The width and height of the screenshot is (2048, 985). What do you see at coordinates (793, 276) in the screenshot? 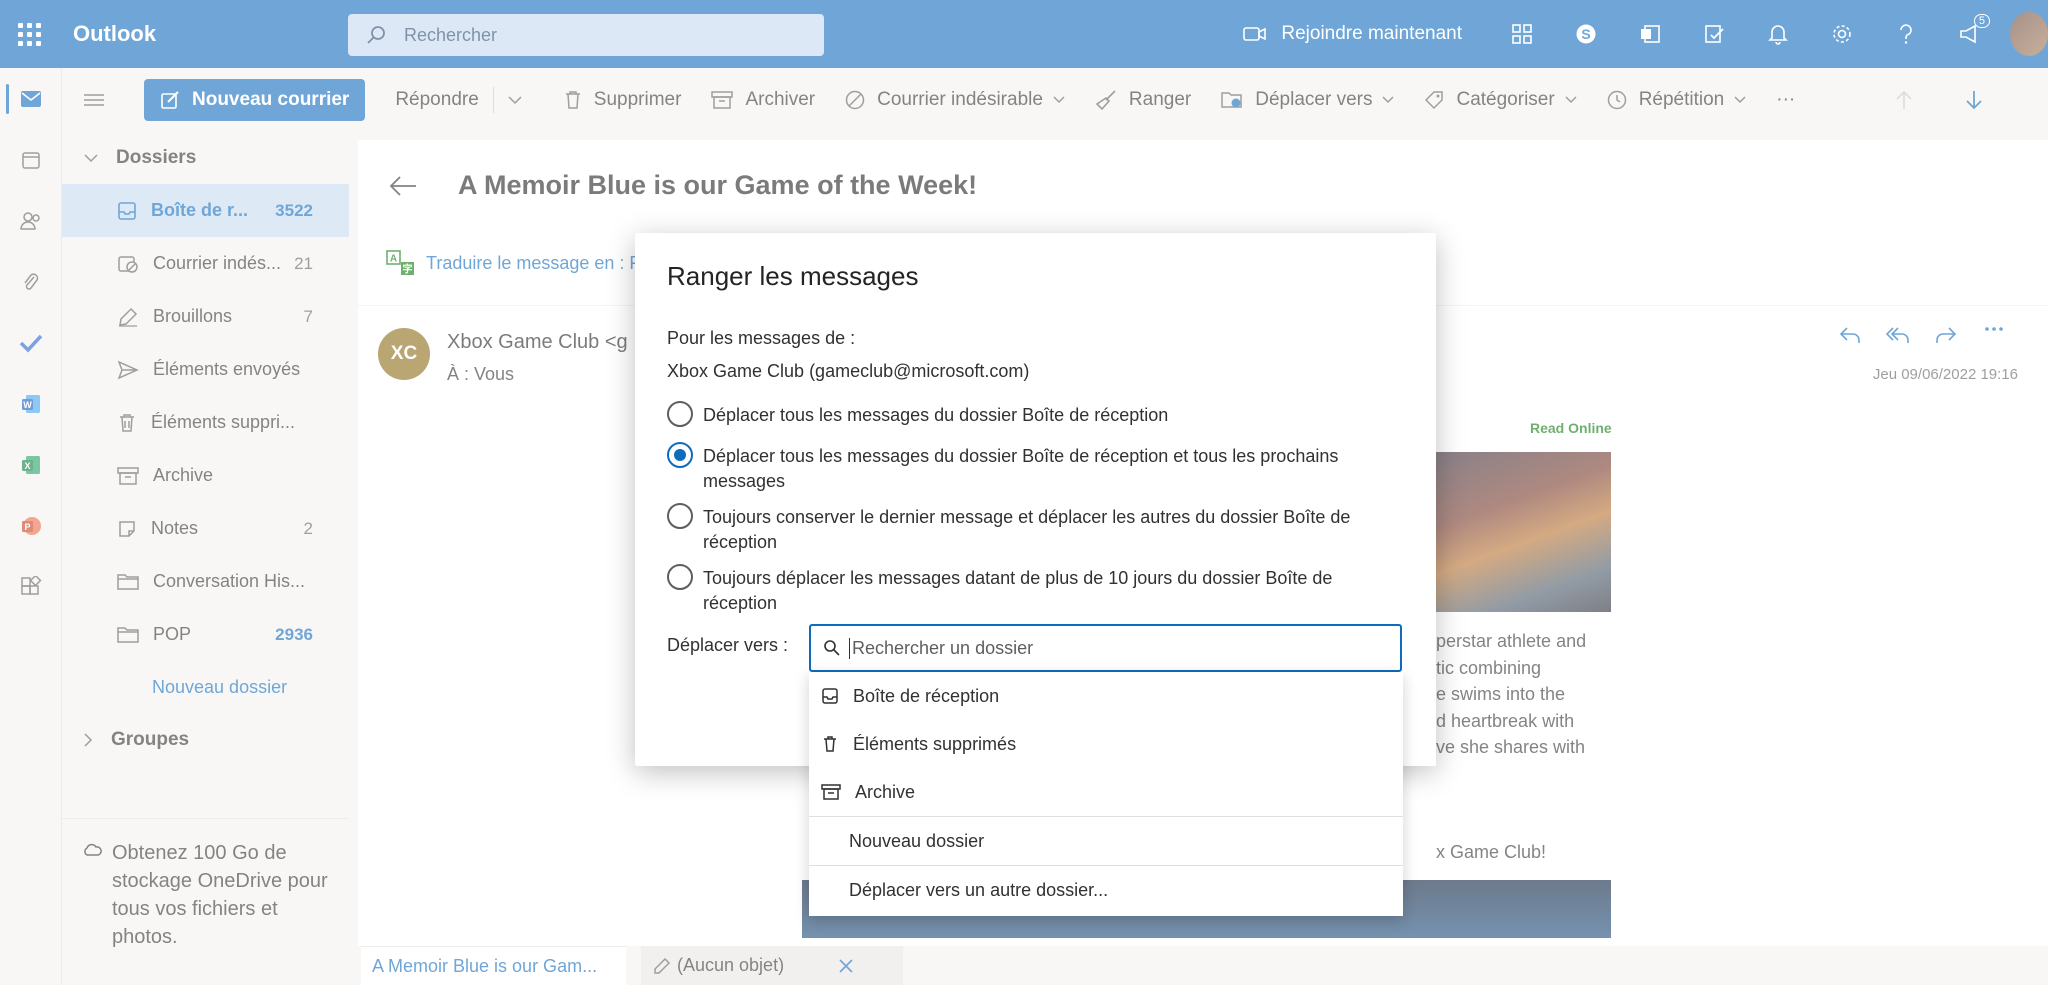
I see `dialog-title: Ranger les messages` at bounding box center [793, 276].